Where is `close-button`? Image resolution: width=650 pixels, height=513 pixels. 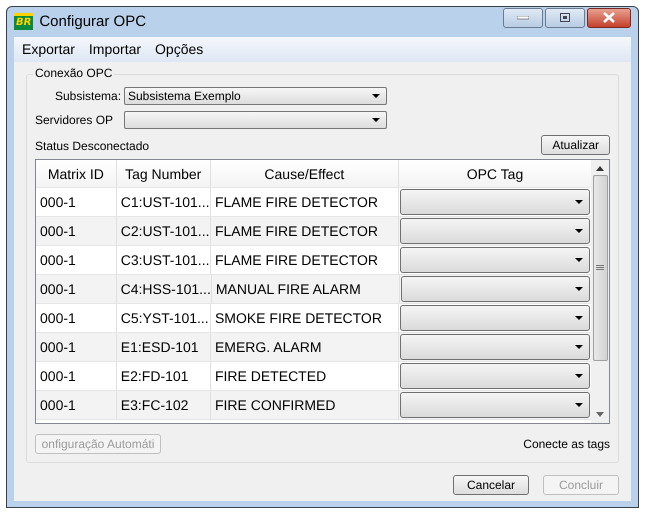 close-button is located at coordinates (609, 18).